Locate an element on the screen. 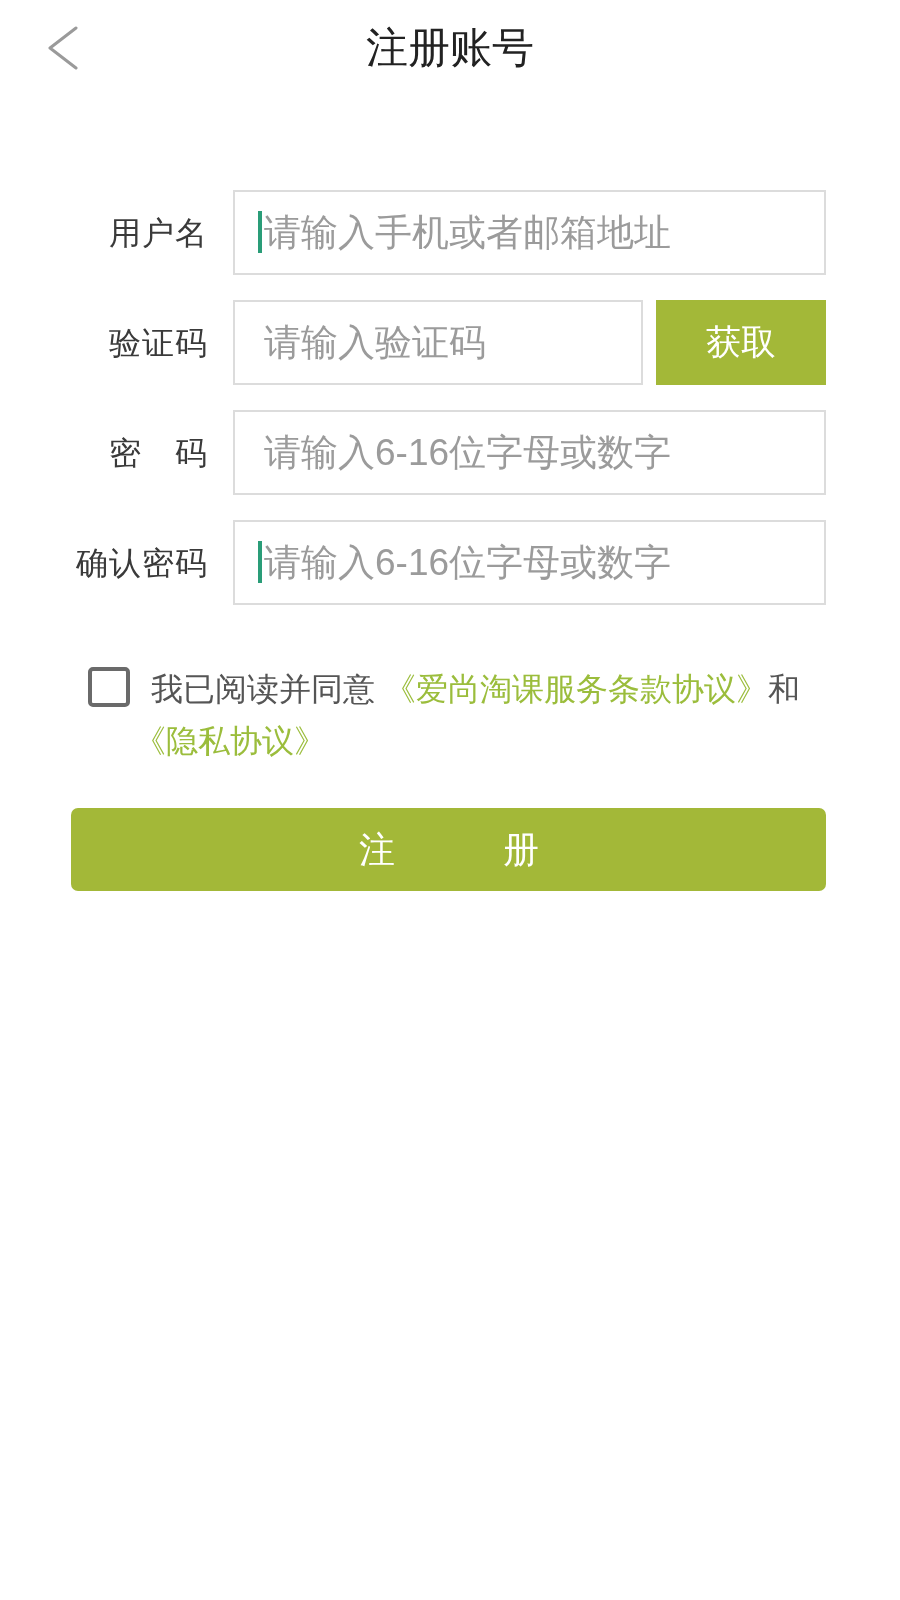 Image resolution: width=900 pixels, height=1600 pixels. field-label: 确认密码 is located at coordinates (142, 563).